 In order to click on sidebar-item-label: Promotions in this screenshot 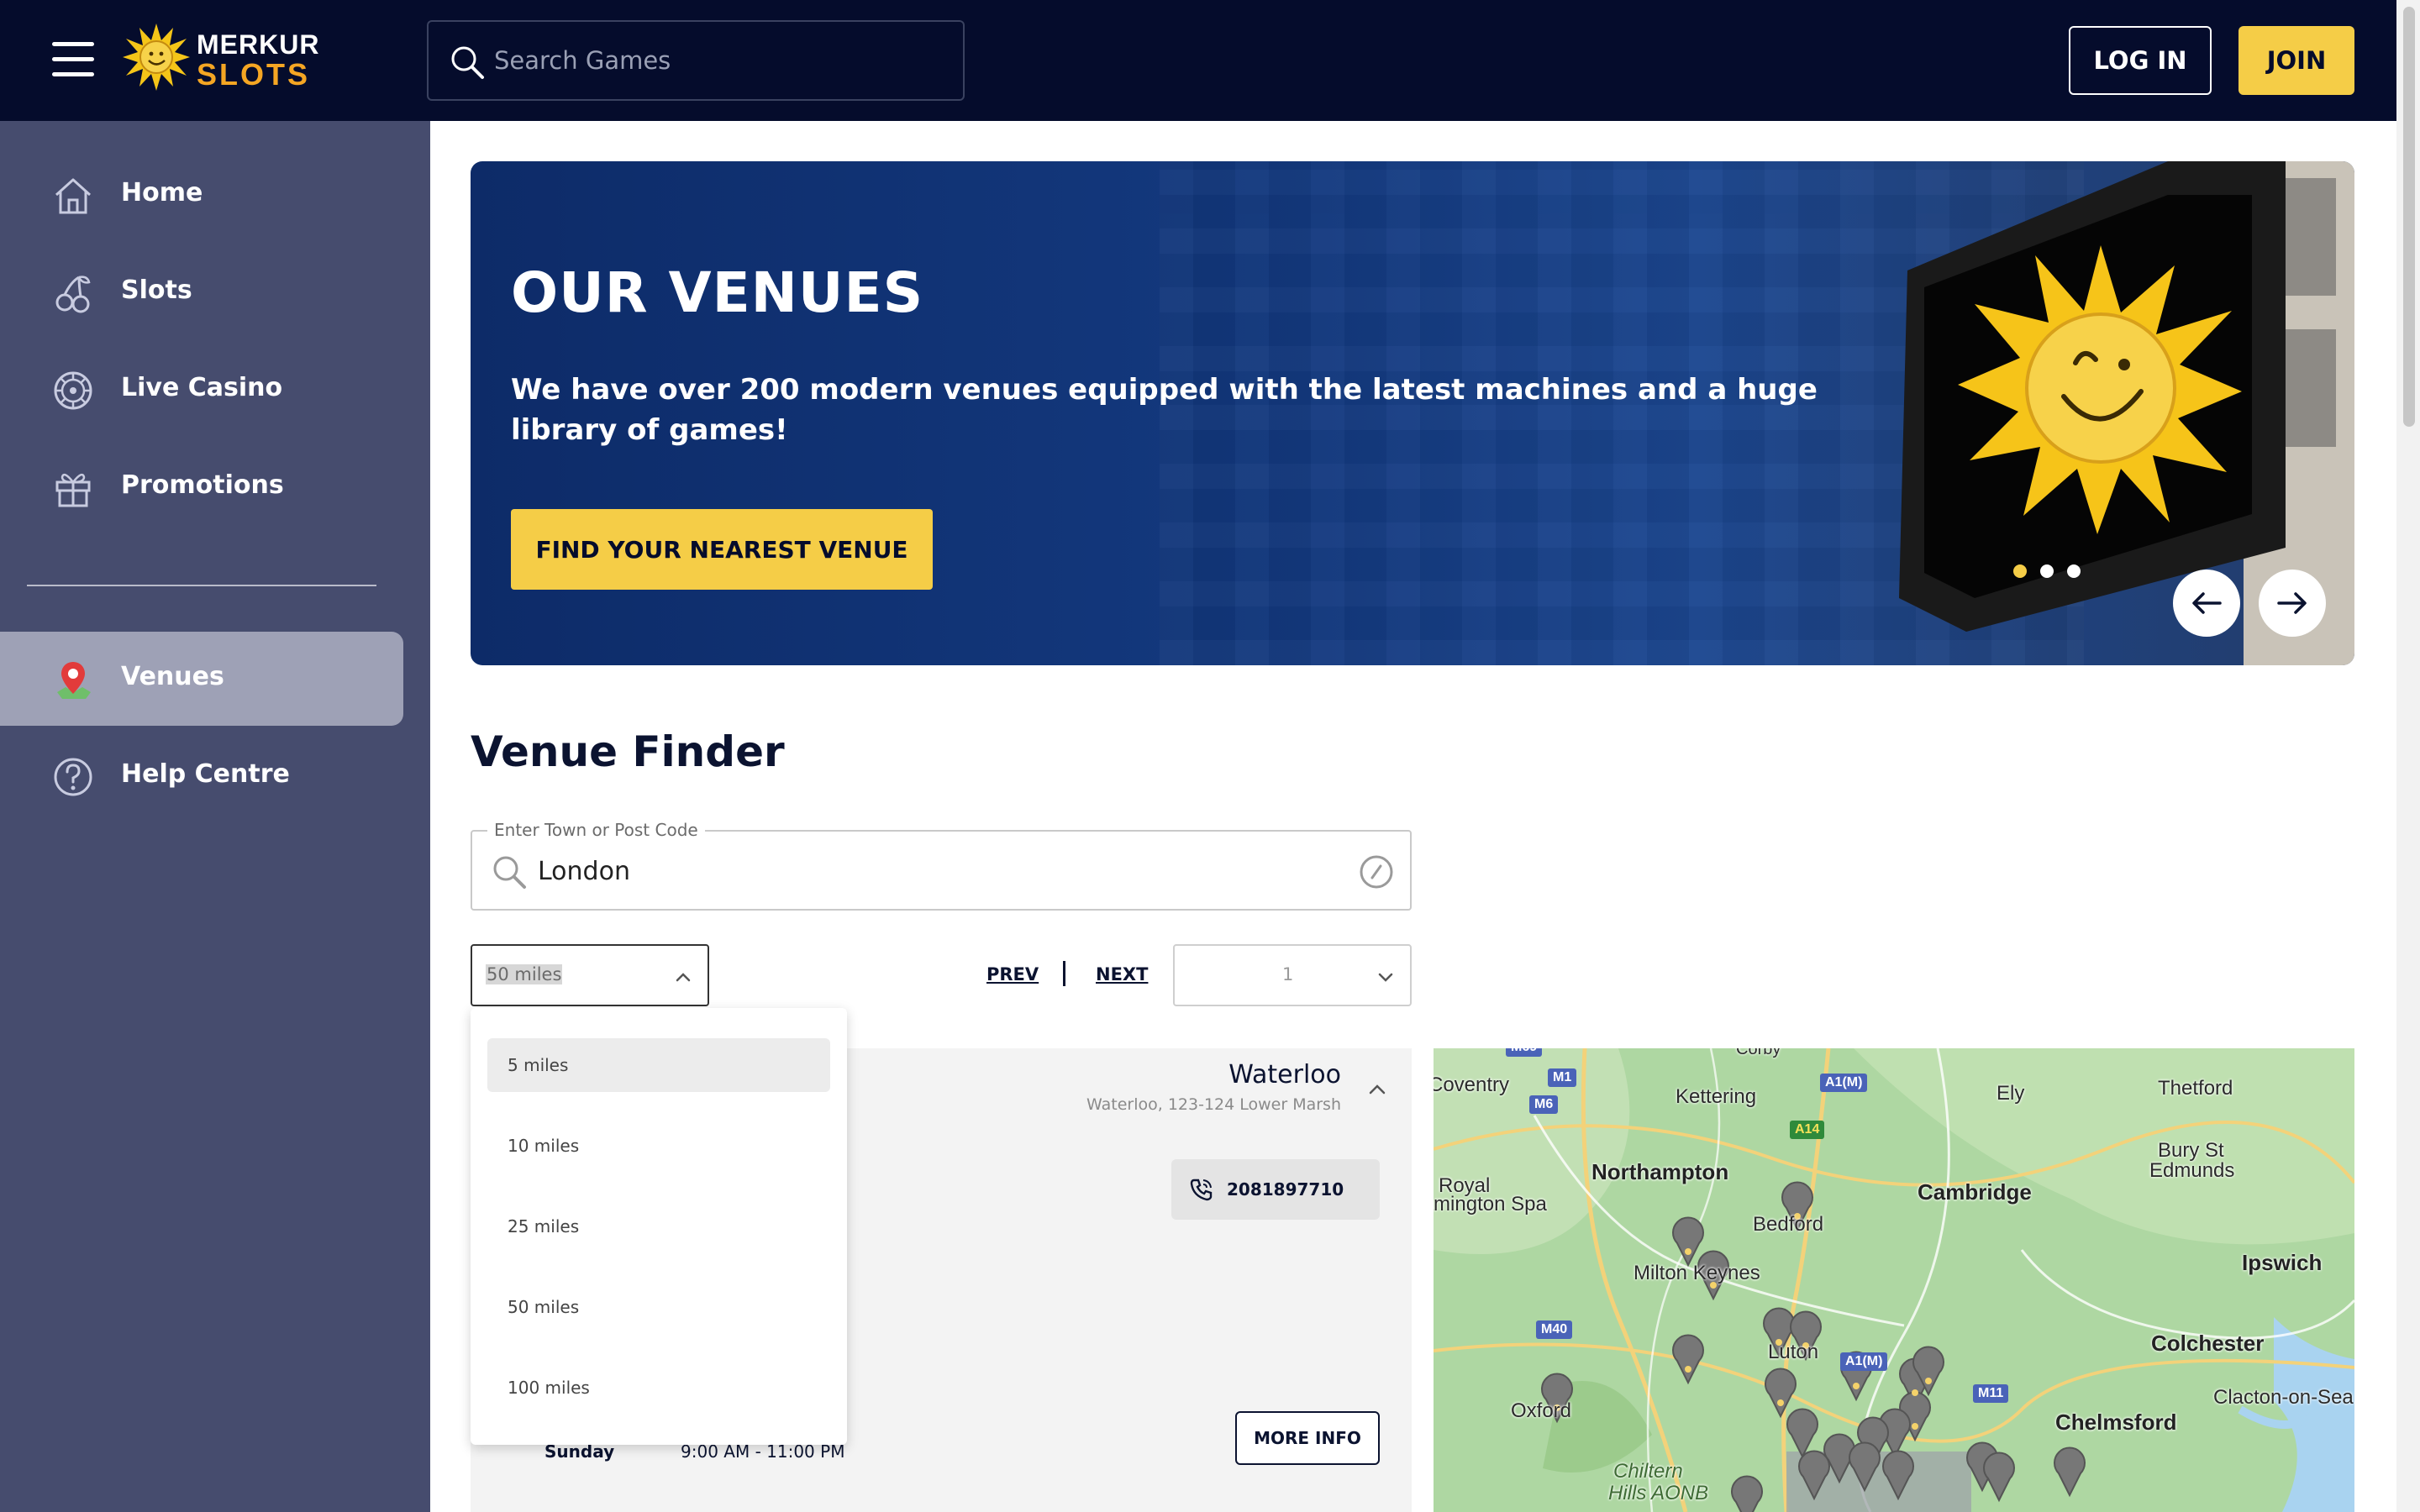, I will do `click(202, 485)`.